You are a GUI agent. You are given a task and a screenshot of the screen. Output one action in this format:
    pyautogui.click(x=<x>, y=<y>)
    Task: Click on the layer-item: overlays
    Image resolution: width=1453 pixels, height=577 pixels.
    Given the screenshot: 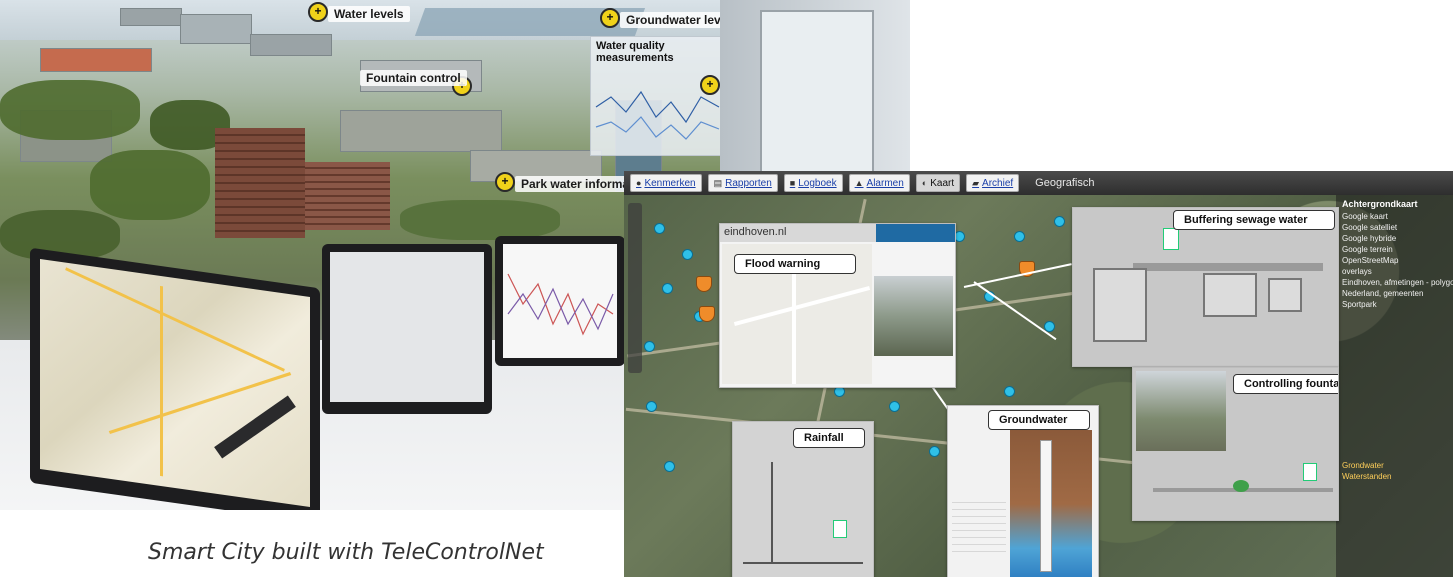 What is the action you would take?
    pyautogui.click(x=1394, y=271)
    